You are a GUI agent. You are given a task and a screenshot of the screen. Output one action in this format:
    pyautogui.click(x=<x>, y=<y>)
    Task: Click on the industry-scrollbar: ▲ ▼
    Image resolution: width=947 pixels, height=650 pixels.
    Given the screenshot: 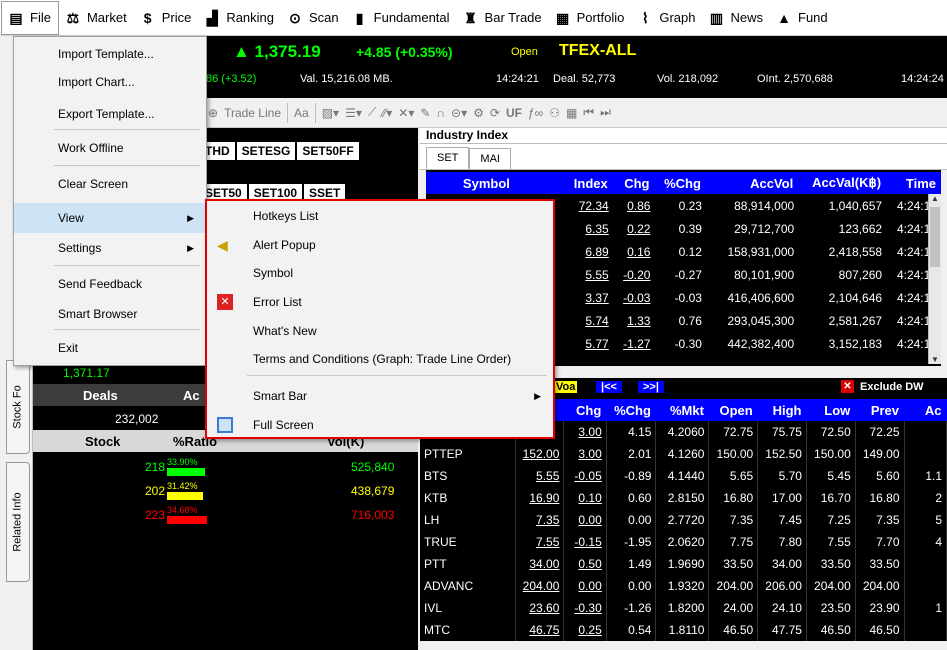 What is the action you would take?
    pyautogui.click(x=934, y=279)
    